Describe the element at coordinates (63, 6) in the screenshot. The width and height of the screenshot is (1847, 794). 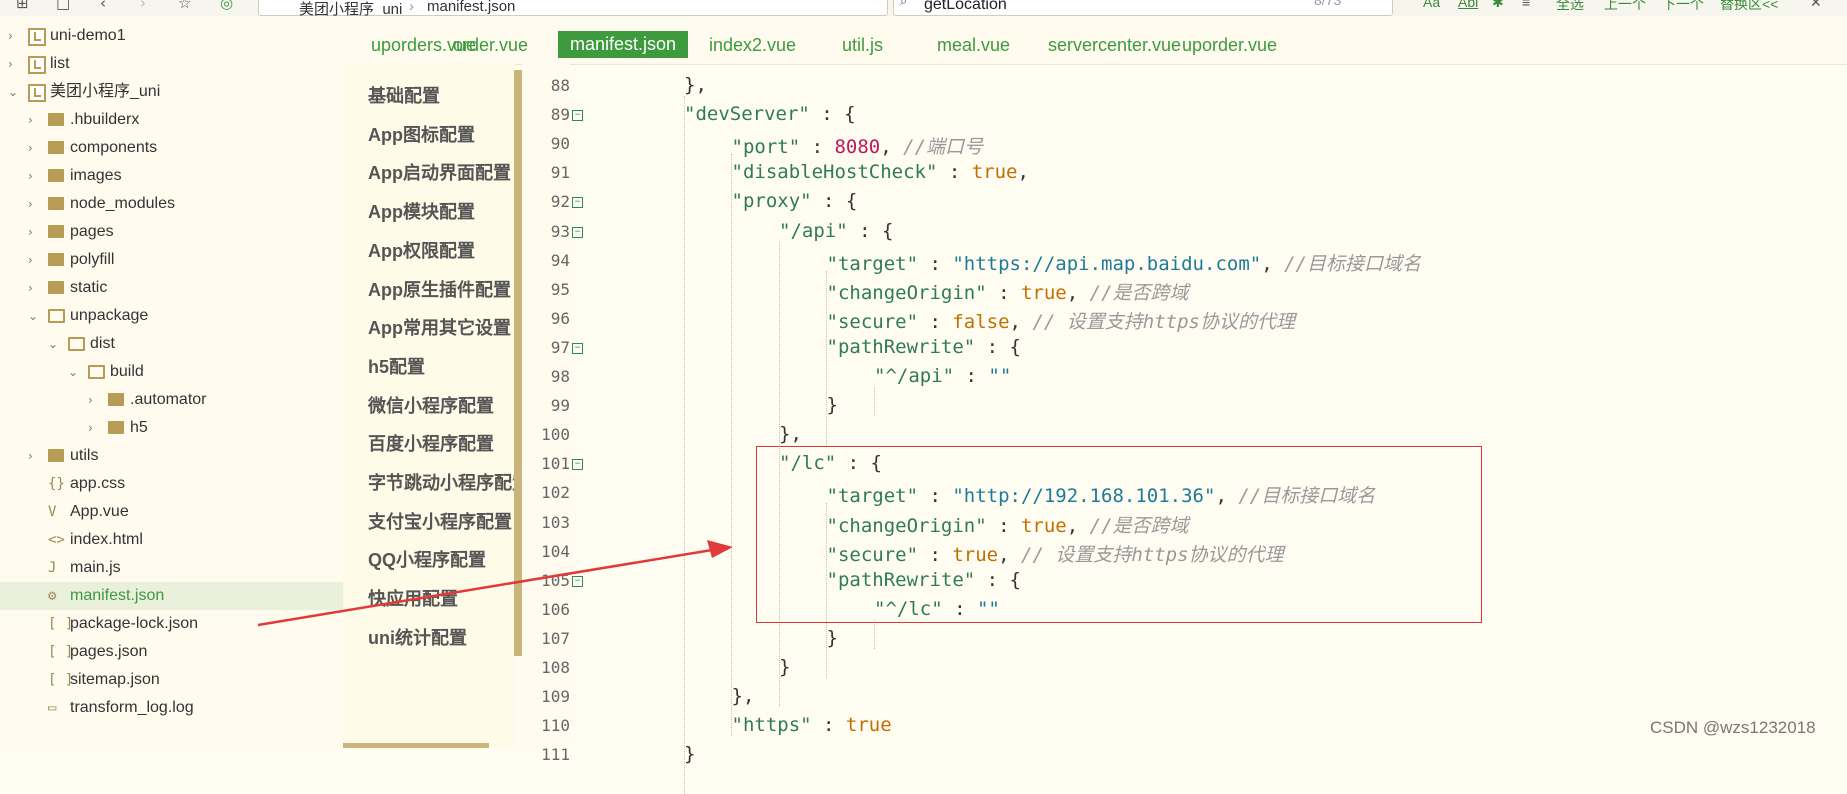
I see `save-icon: □` at that location.